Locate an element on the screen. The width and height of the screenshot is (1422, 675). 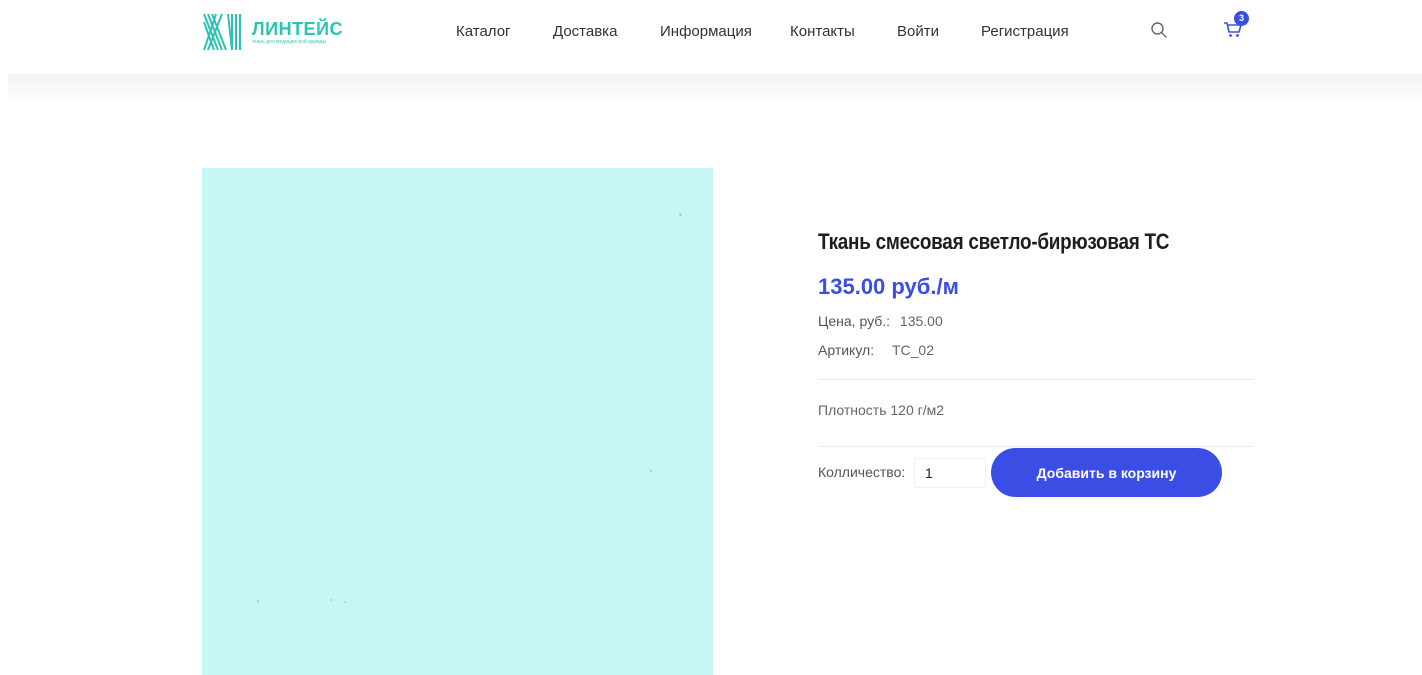
sku-value: TC_02 is located at coordinates (913, 350).